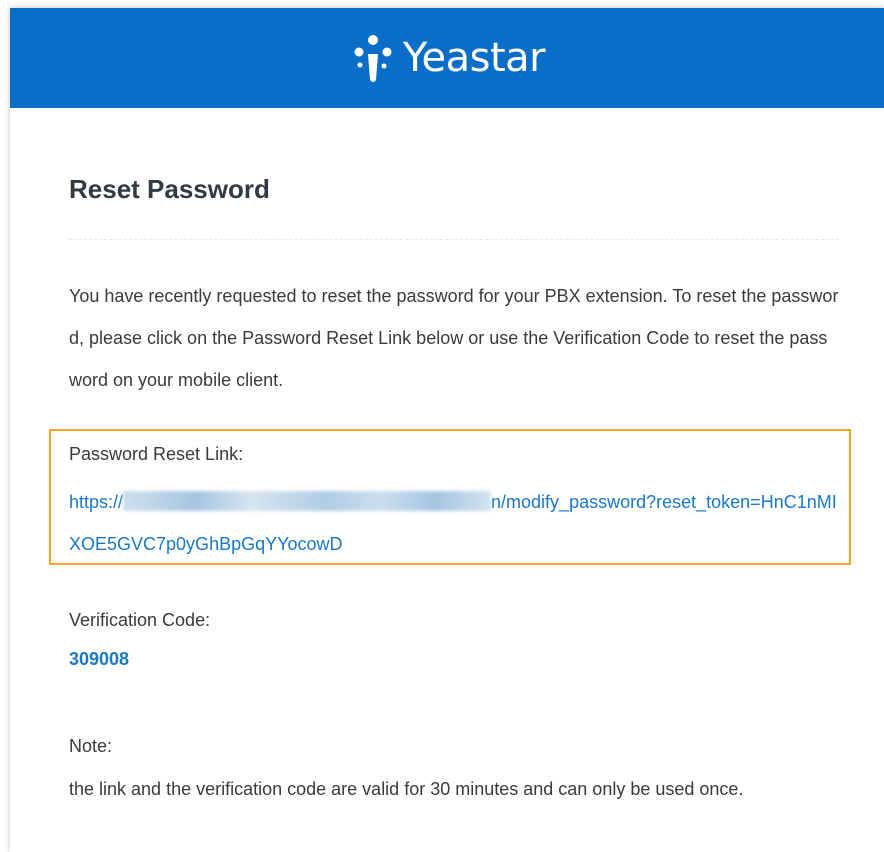 Image resolution: width=884 pixels, height=852 pixels. I want to click on note-label: Note:, so click(91, 746).